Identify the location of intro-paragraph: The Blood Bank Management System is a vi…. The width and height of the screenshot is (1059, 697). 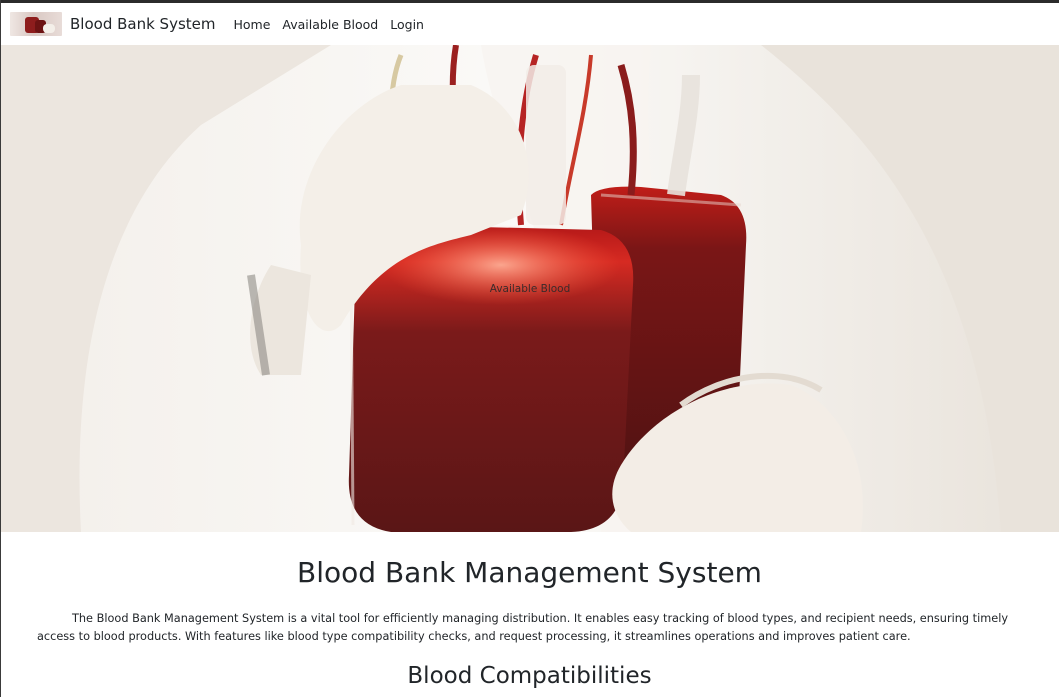
(523, 627).